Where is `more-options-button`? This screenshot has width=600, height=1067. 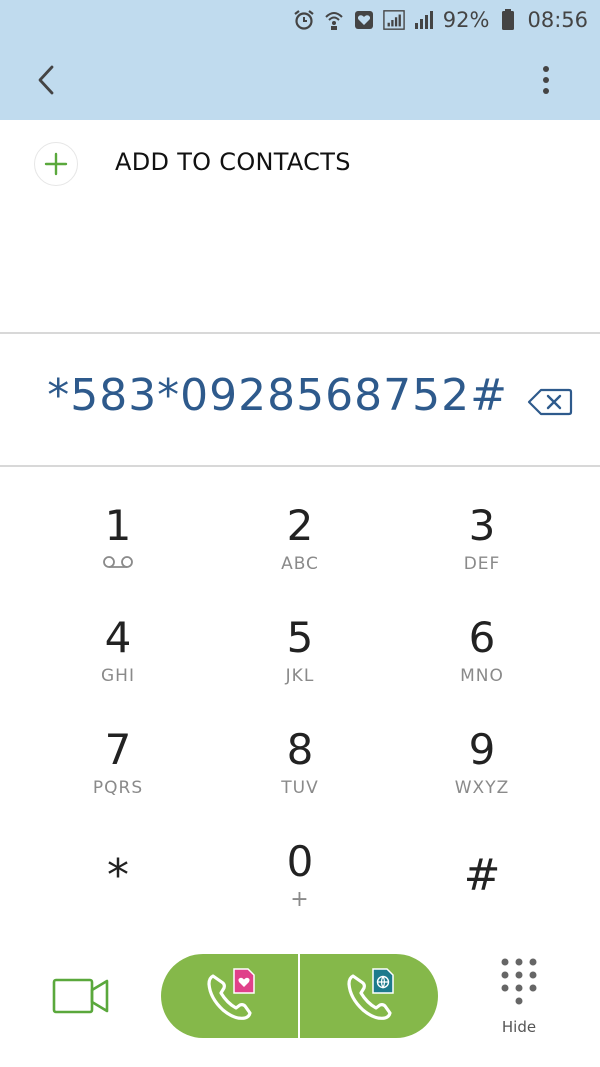
more-options-button is located at coordinates (546, 80).